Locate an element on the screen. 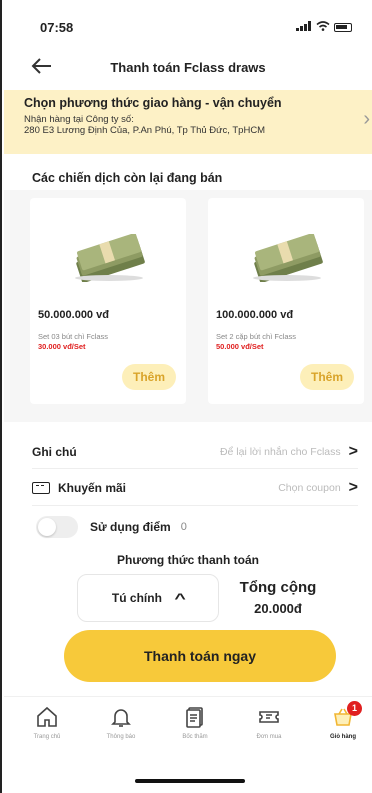 This screenshot has height=793, width=372. payment-method-value: Tú chính is located at coordinates (136, 598).